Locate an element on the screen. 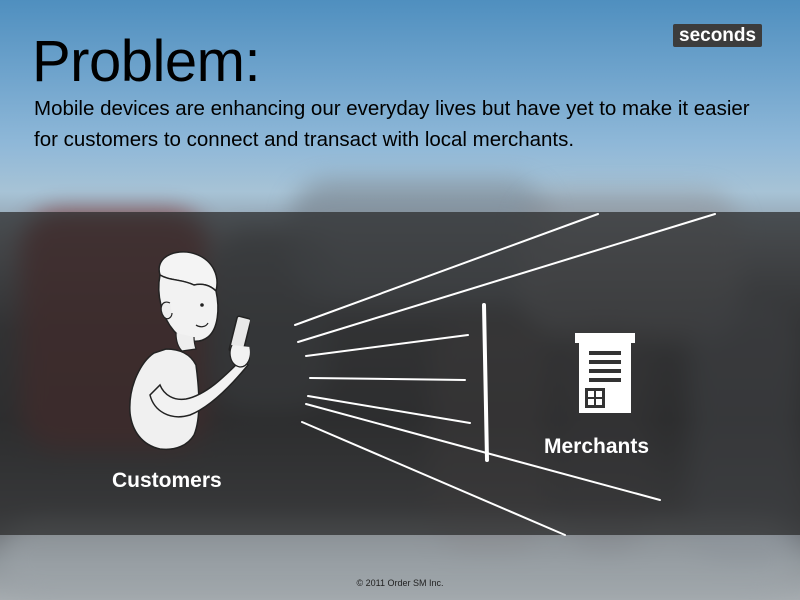 The image size is (800, 600). building-icon is located at coordinates (605, 373).